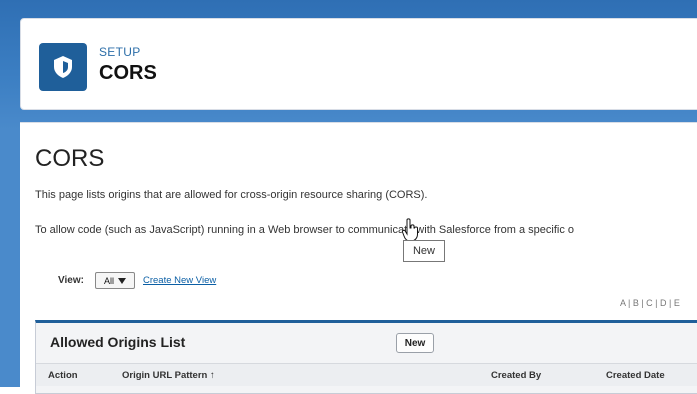 The image size is (697, 394). I want to click on column-header-origin-url: Origin URL Pattern ↑, so click(168, 375).